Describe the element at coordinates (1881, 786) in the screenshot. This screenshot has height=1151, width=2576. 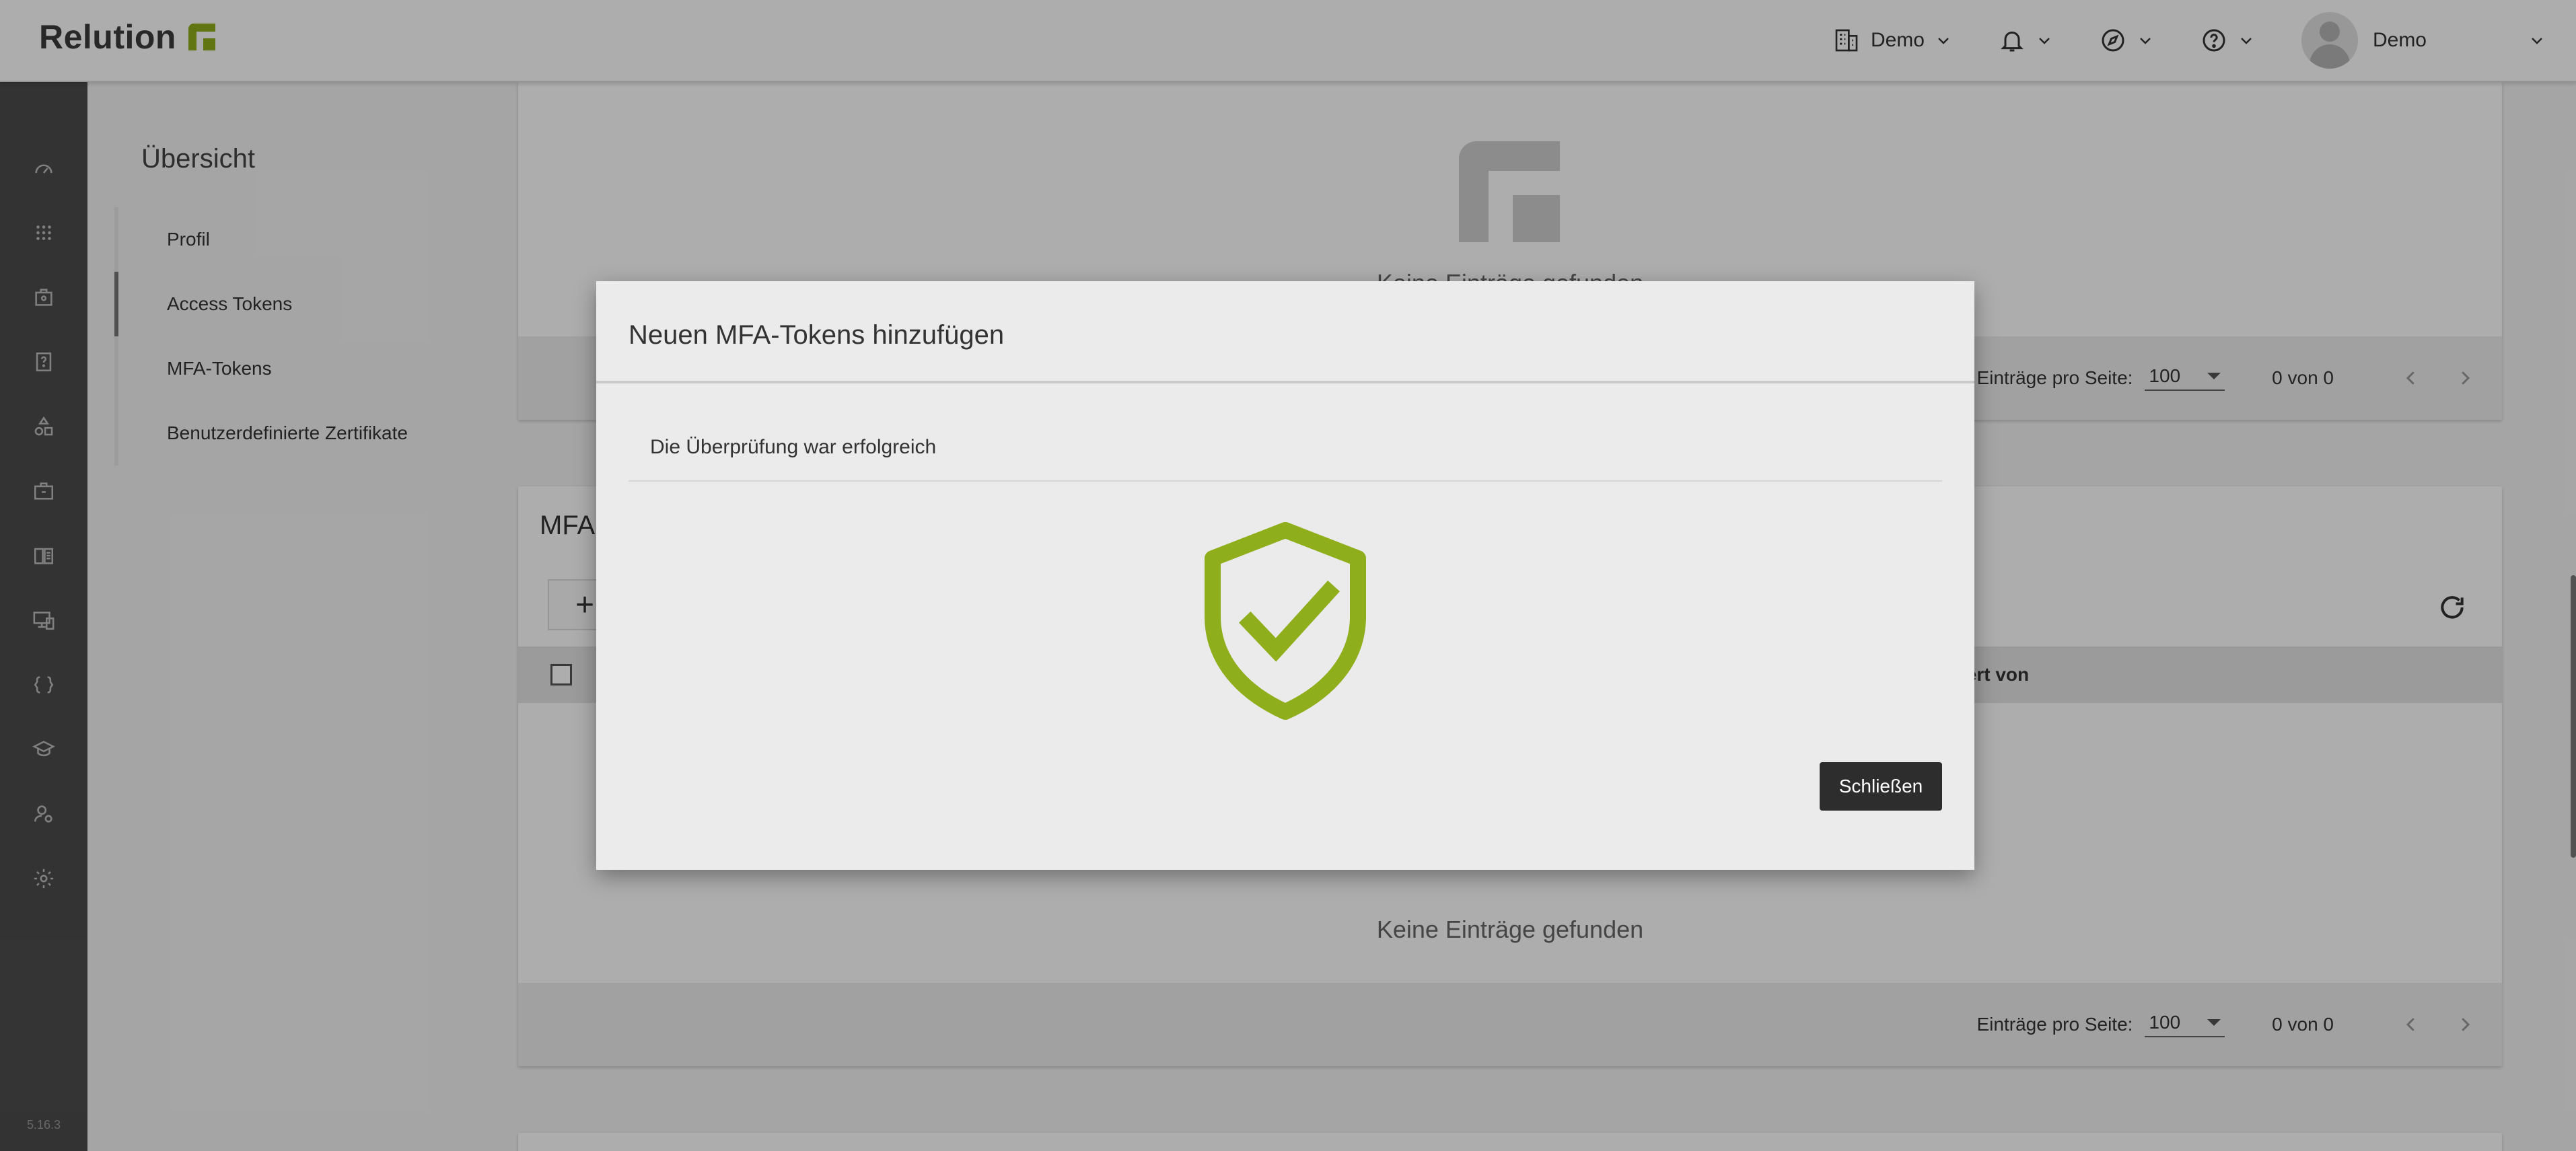
I see `close-button: Schließen` at that location.